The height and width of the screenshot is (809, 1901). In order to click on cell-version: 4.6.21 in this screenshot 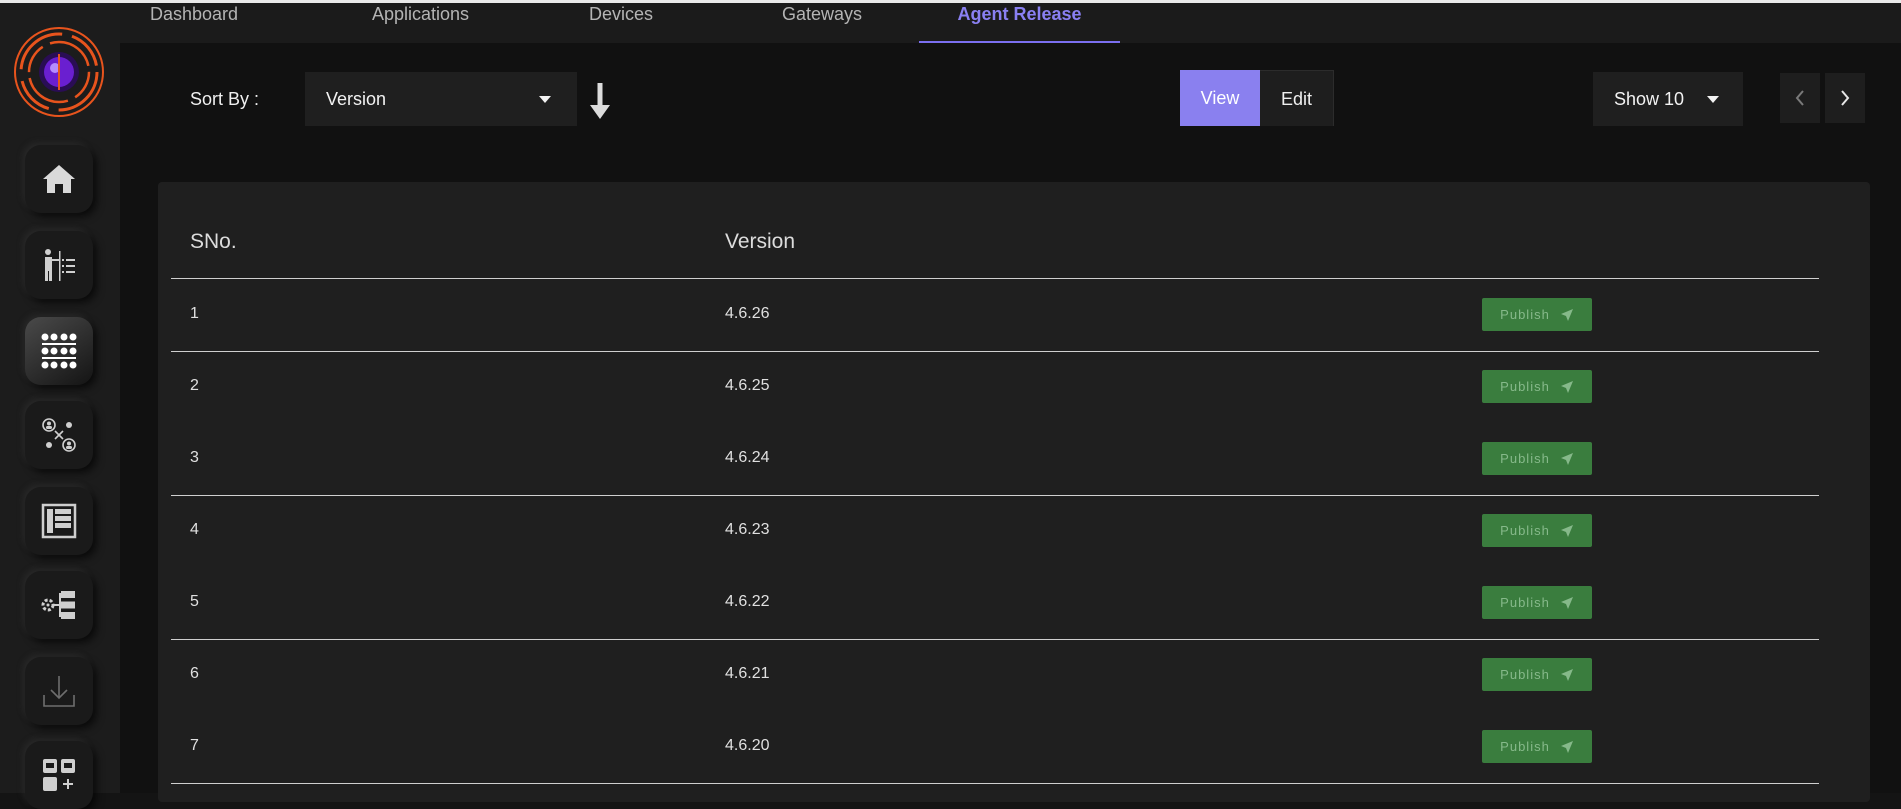, I will do `click(747, 673)`.